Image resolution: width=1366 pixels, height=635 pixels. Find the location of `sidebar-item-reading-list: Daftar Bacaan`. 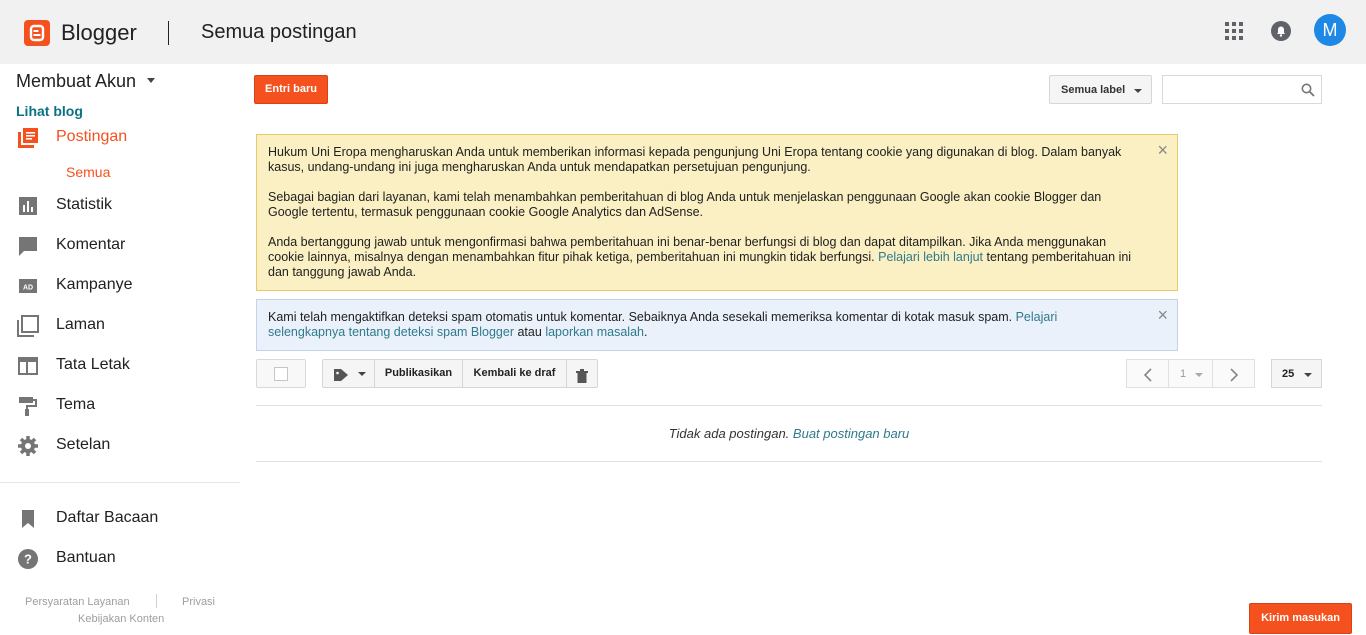

sidebar-item-reading-list: Daftar Bacaan is located at coordinates (120, 519).